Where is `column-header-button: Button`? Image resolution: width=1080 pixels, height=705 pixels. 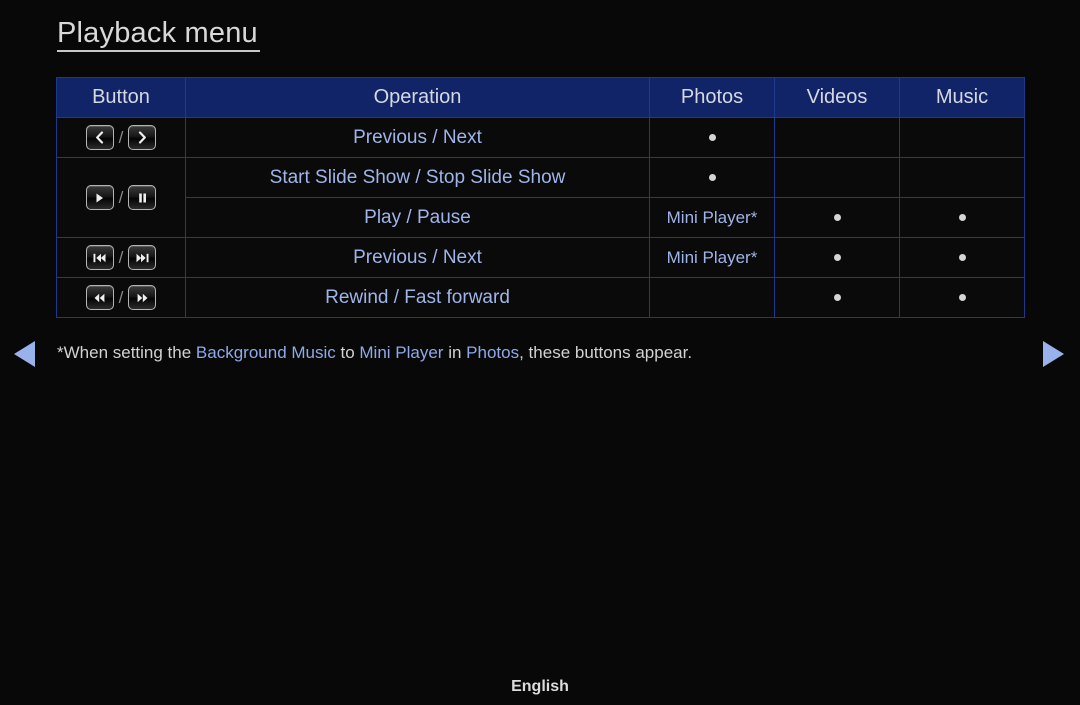 column-header-button: Button is located at coordinates (121, 97).